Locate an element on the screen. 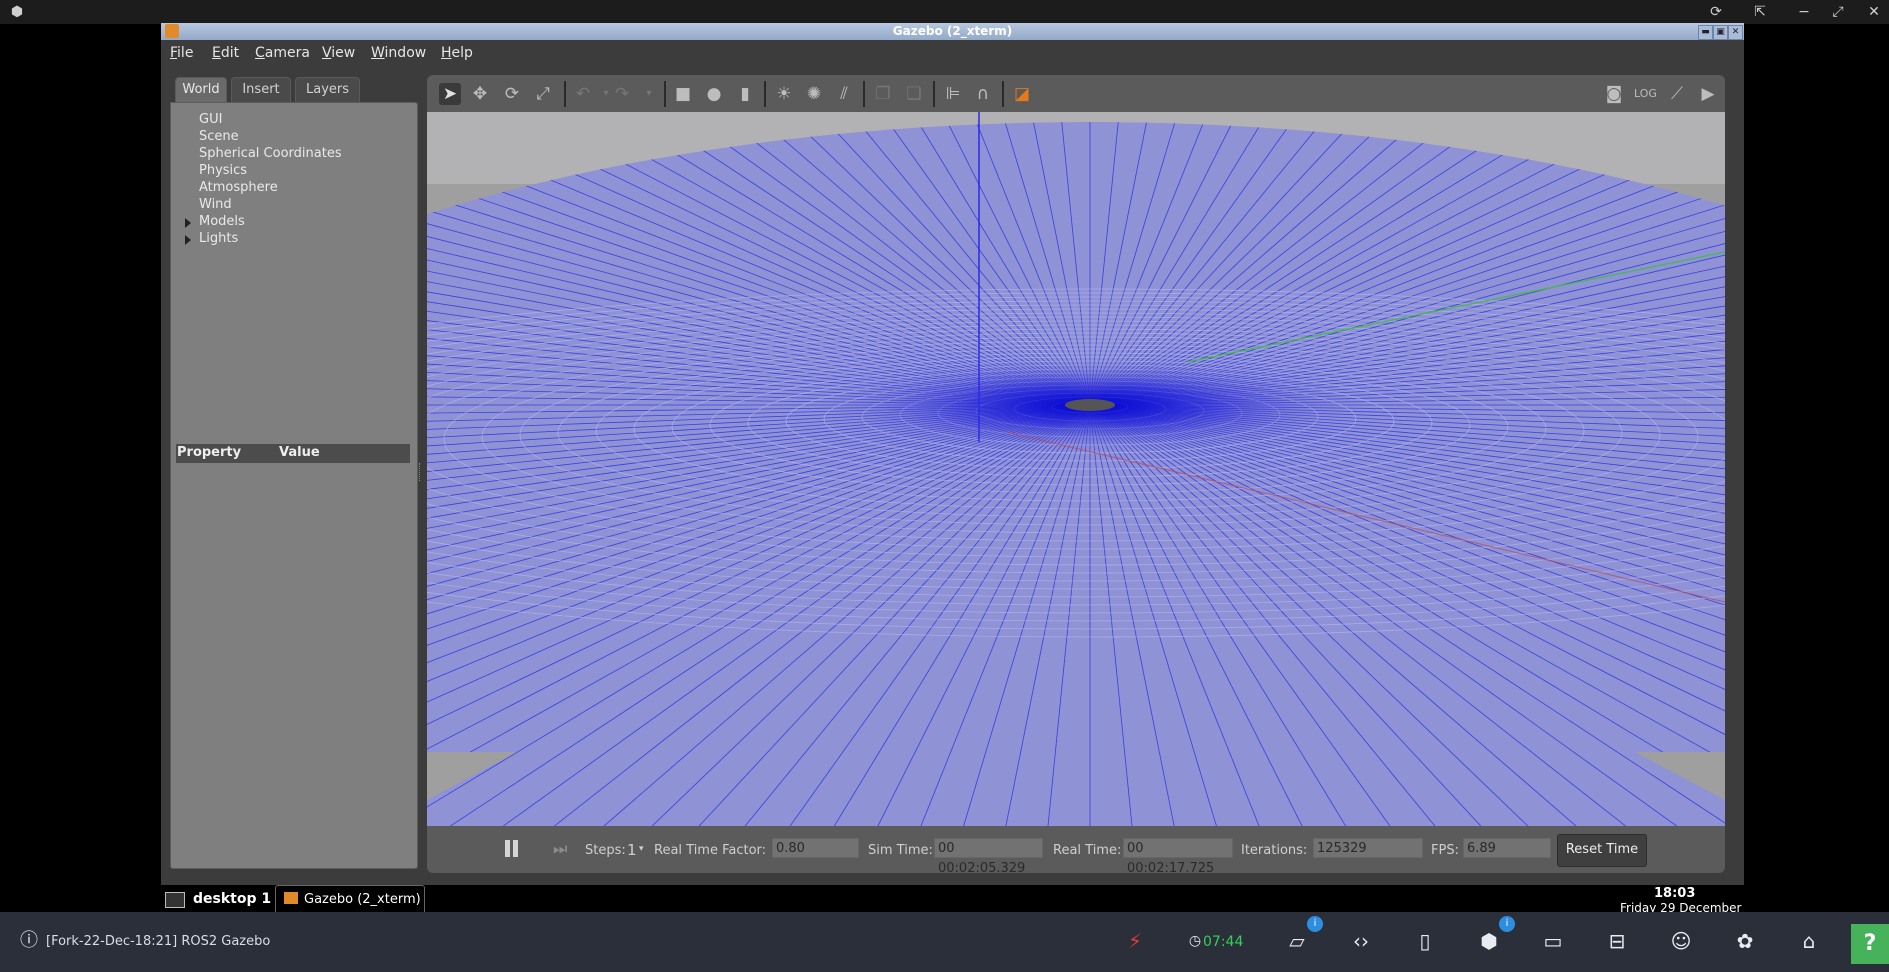 The height and width of the screenshot is (972, 1889). close-icon: ✕ is located at coordinates (1874, 12).